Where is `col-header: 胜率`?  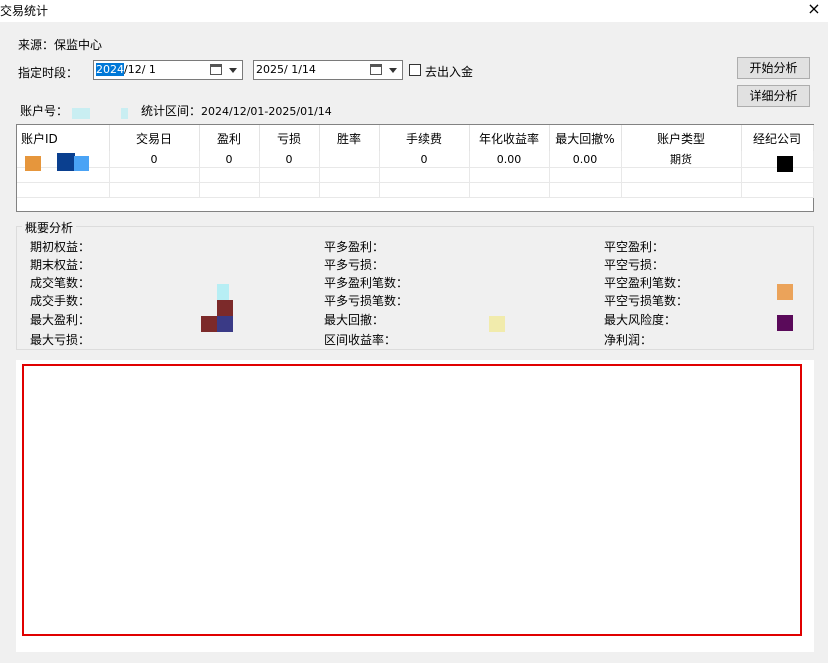 col-header: 胜率 is located at coordinates (349, 138).